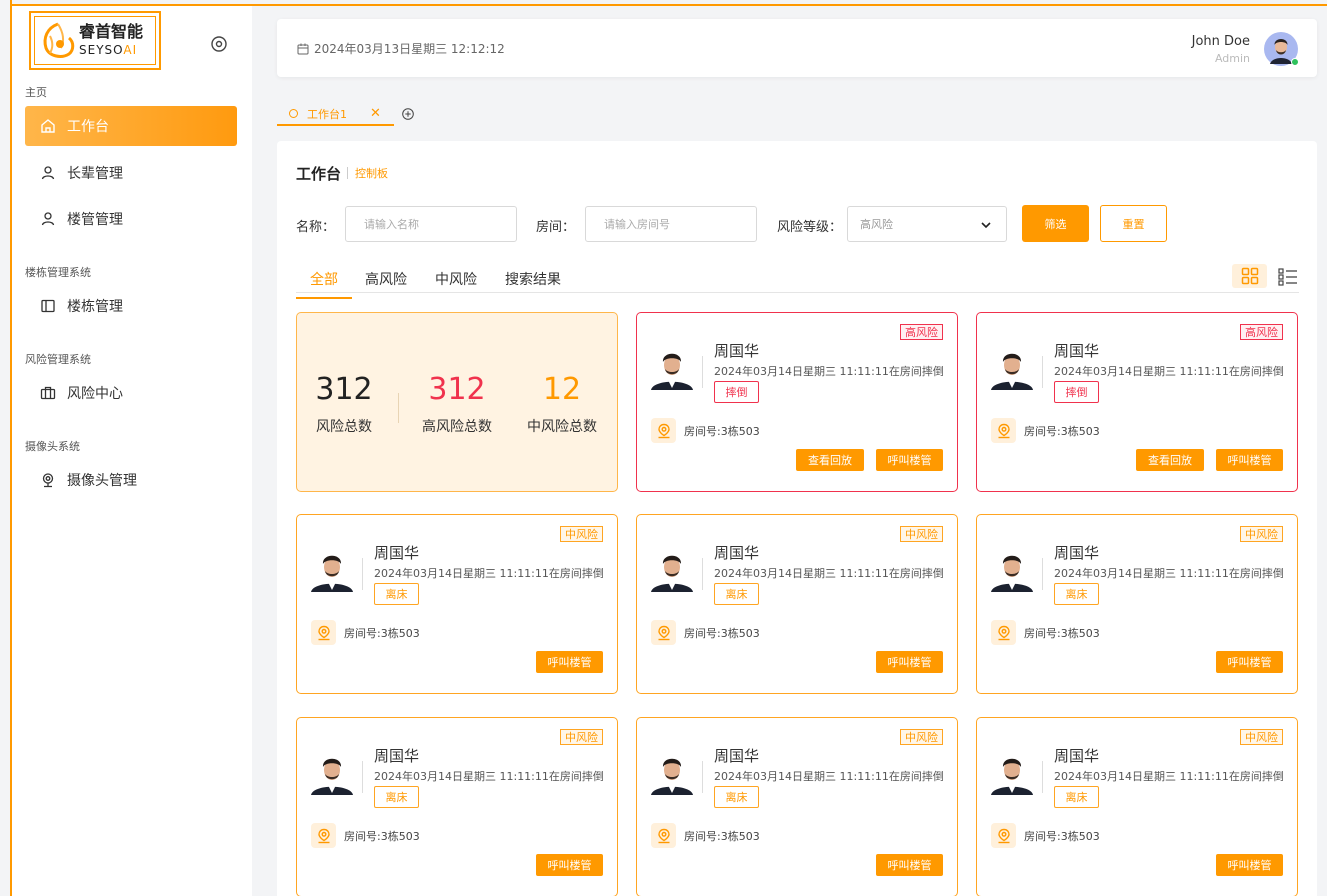  What do you see at coordinates (48, 126) in the screenshot?
I see `home-icon` at bounding box center [48, 126].